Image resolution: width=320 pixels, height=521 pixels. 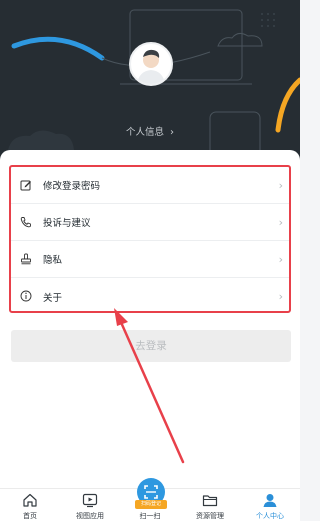 What do you see at coordinates (26, 296) in the screenshot?
I see `info-icon` at bounding box center [26, 296].